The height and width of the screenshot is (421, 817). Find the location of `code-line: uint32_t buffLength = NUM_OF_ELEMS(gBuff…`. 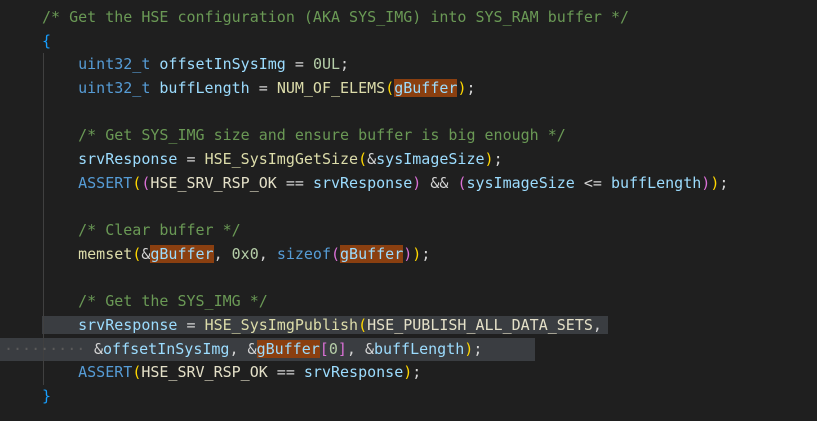

code-line: uint32_t buffLength = NUM_OF_ELEMS(gBuff… is located at coordinates (408, 89).